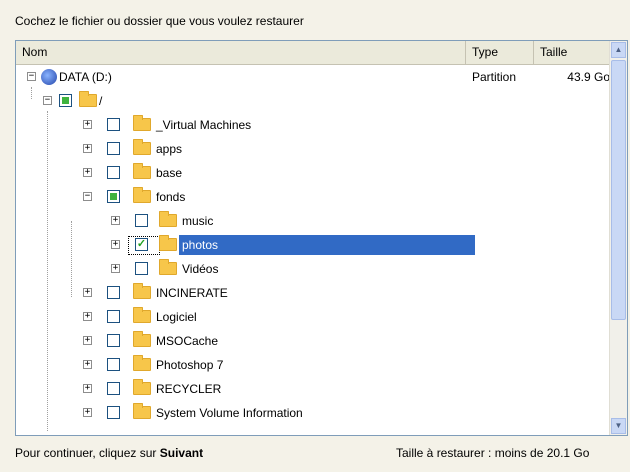  Describe the element at coordinates (181, 453) in the screenshot. I see `footer-hint-next: Suivant` at that location.